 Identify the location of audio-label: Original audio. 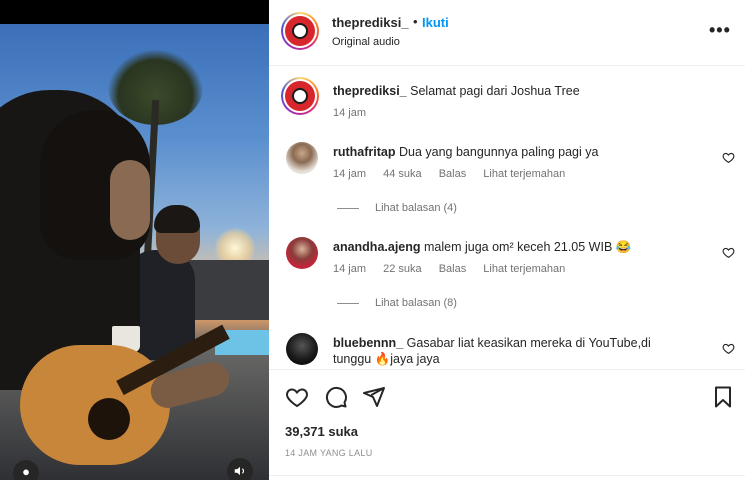
(366, 42).